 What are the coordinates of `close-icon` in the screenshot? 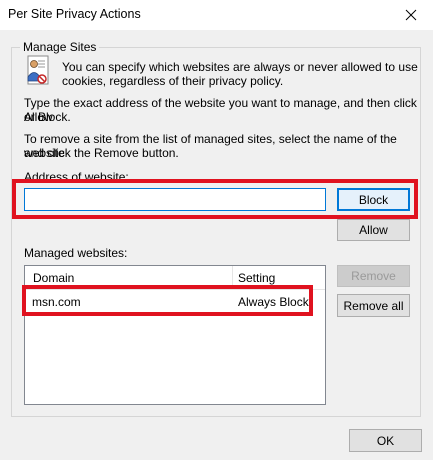 It's located at (411, 15).